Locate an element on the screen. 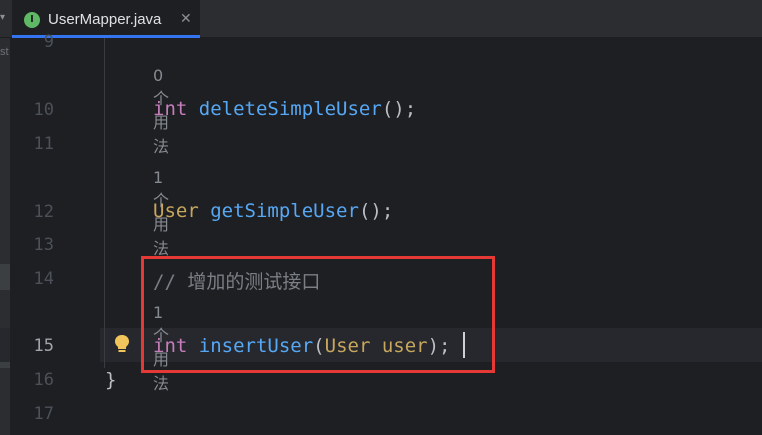  code-line-10: int deleteSimpleUser(); is located at coordinates (284, 109).